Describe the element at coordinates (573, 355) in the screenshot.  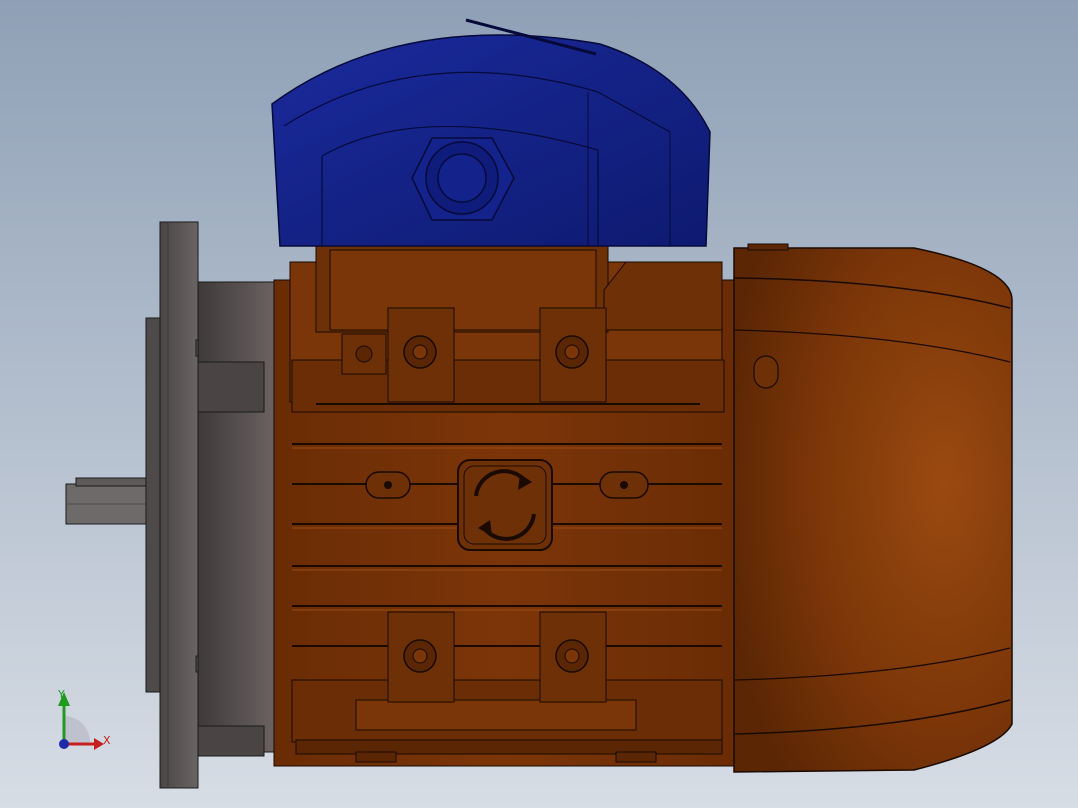
I see `mounting-lug-top-right` at that location.